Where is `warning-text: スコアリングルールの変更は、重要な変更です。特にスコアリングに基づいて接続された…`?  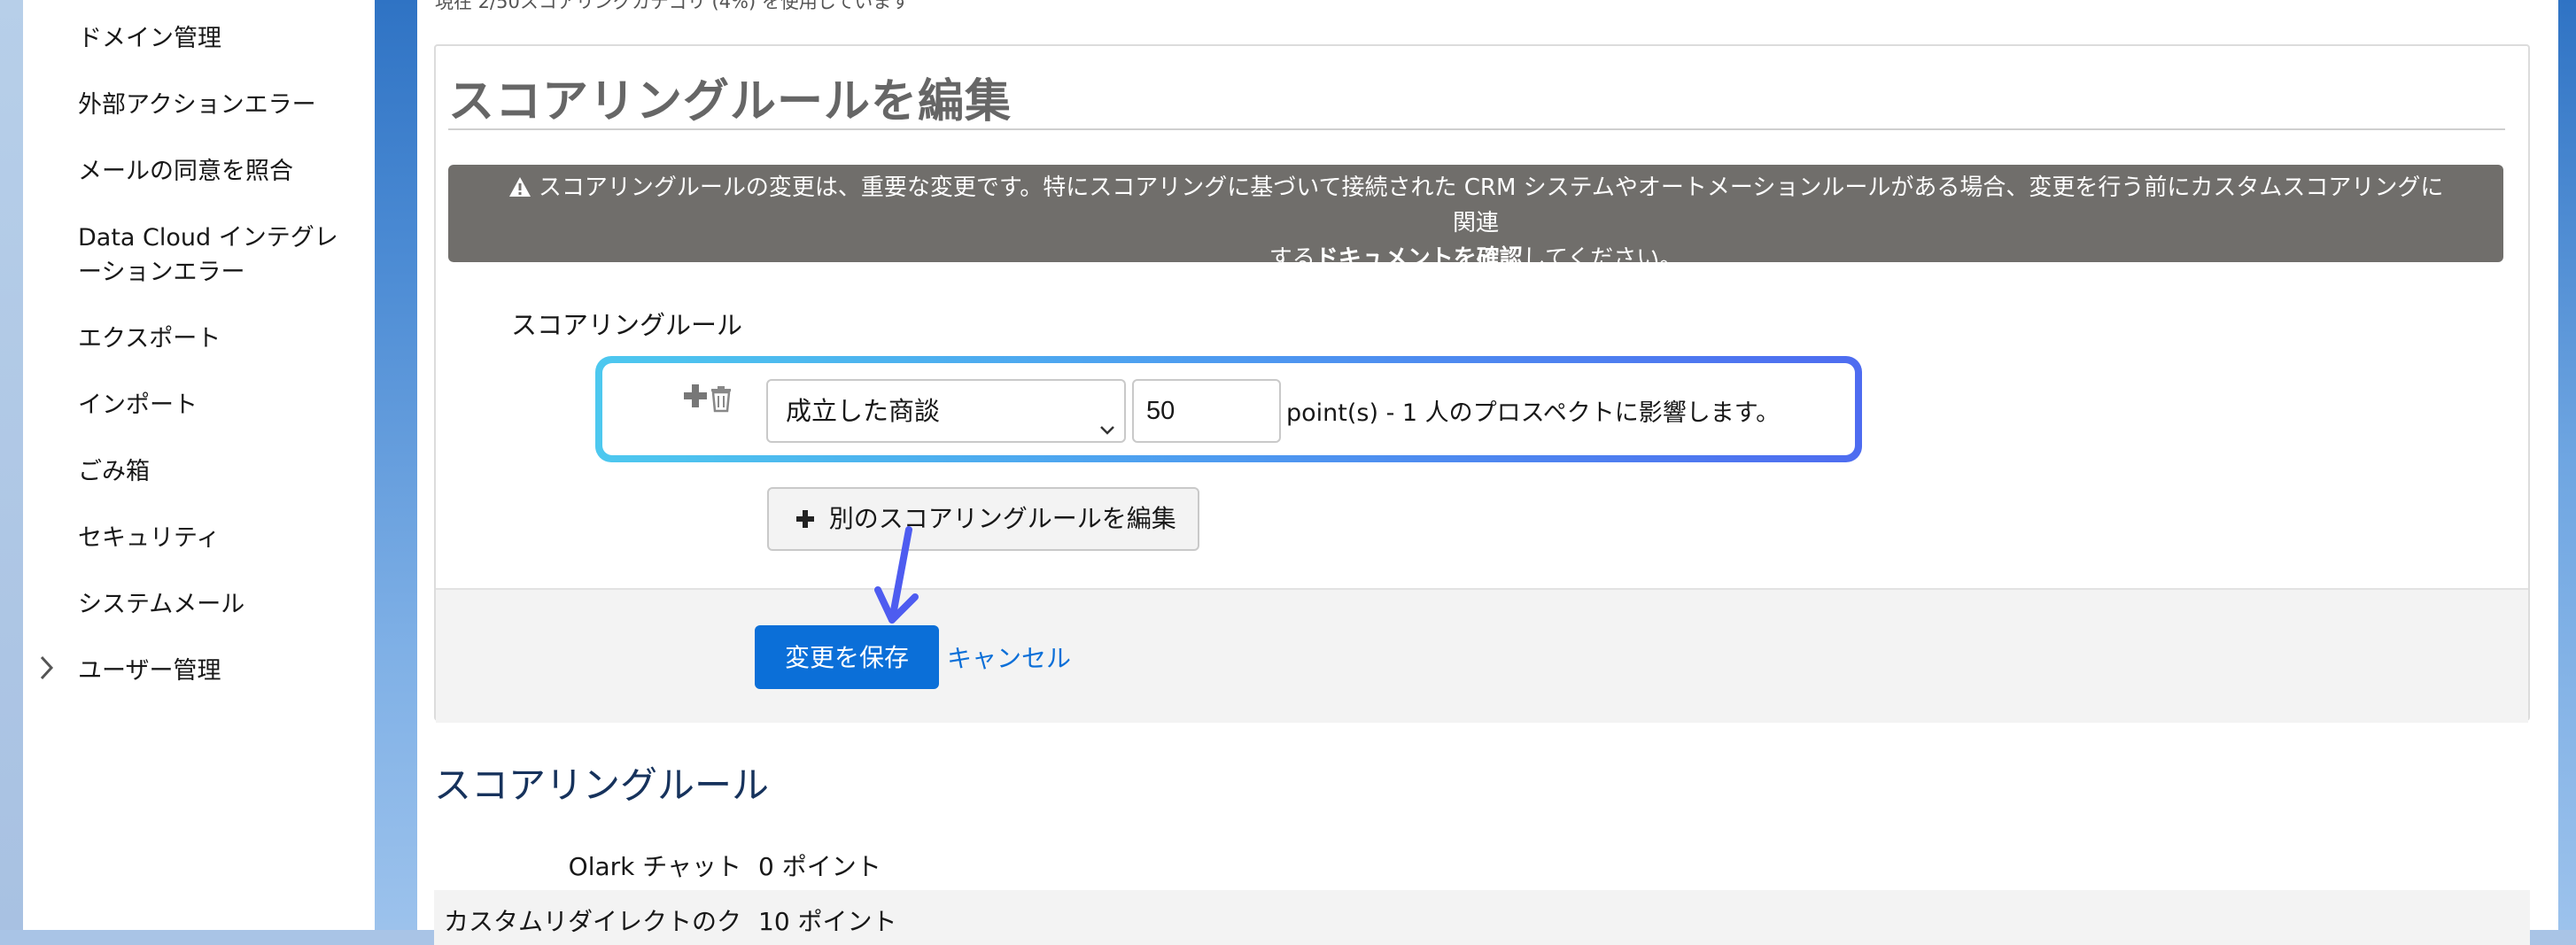
warning-text: スコアリングルールの変更は、重要な変更です。特にスコアリングに基づいて接続された… is located at coordinates (1491, 205).